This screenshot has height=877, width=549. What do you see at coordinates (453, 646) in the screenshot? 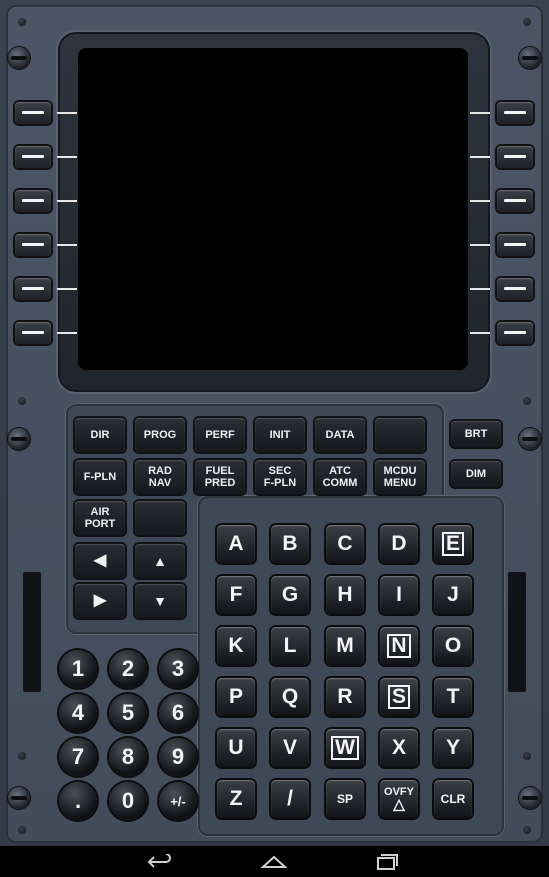
I see `key-o-button: O` at bounding box center [453, 646].